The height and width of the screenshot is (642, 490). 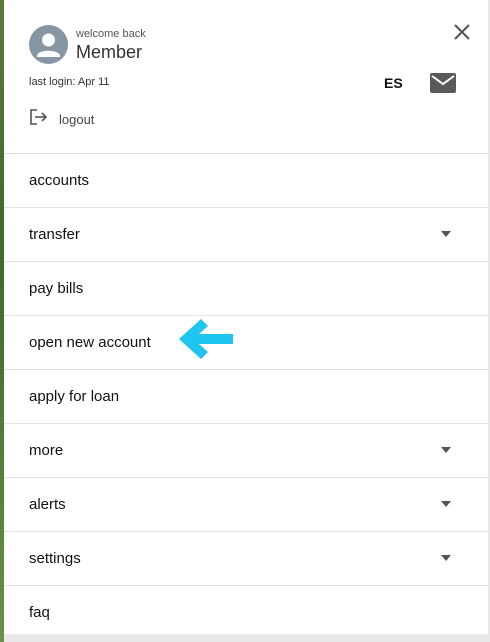 What do you see at coordinates (246, 343) in the screenshot?
I see `menu-item-open-new-account: open new account` at bounding box center [246, 343].